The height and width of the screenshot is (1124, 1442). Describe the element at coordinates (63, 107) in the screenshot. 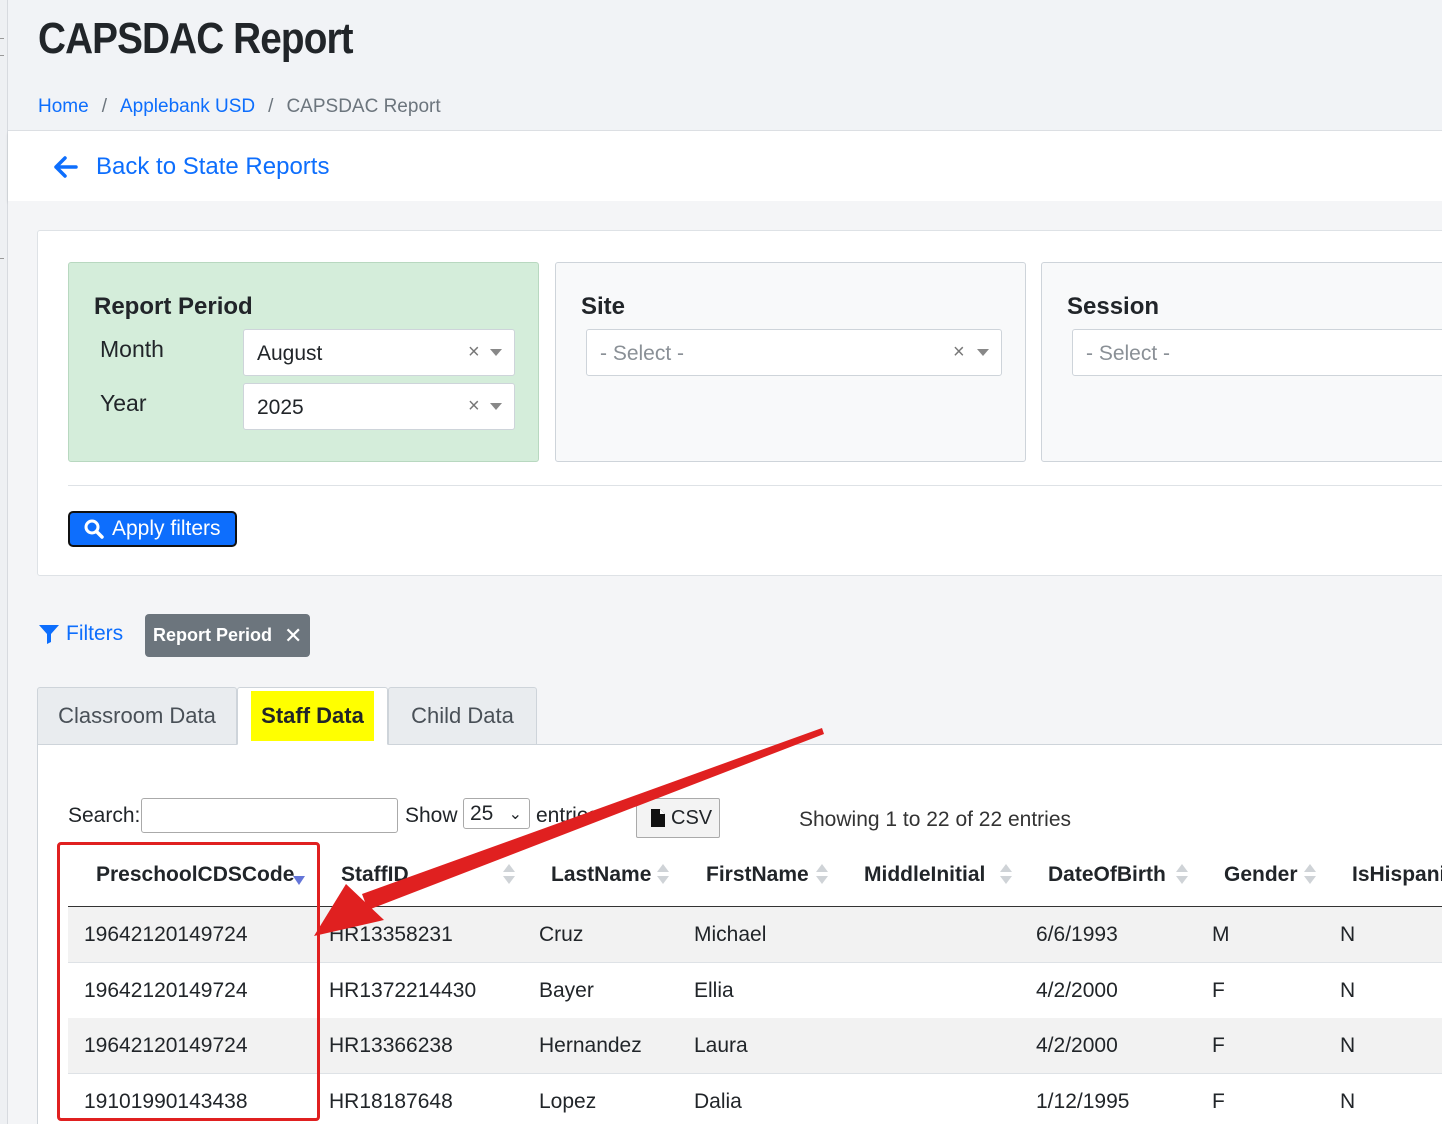

I see `breadcrumb-home: Home` at that location.